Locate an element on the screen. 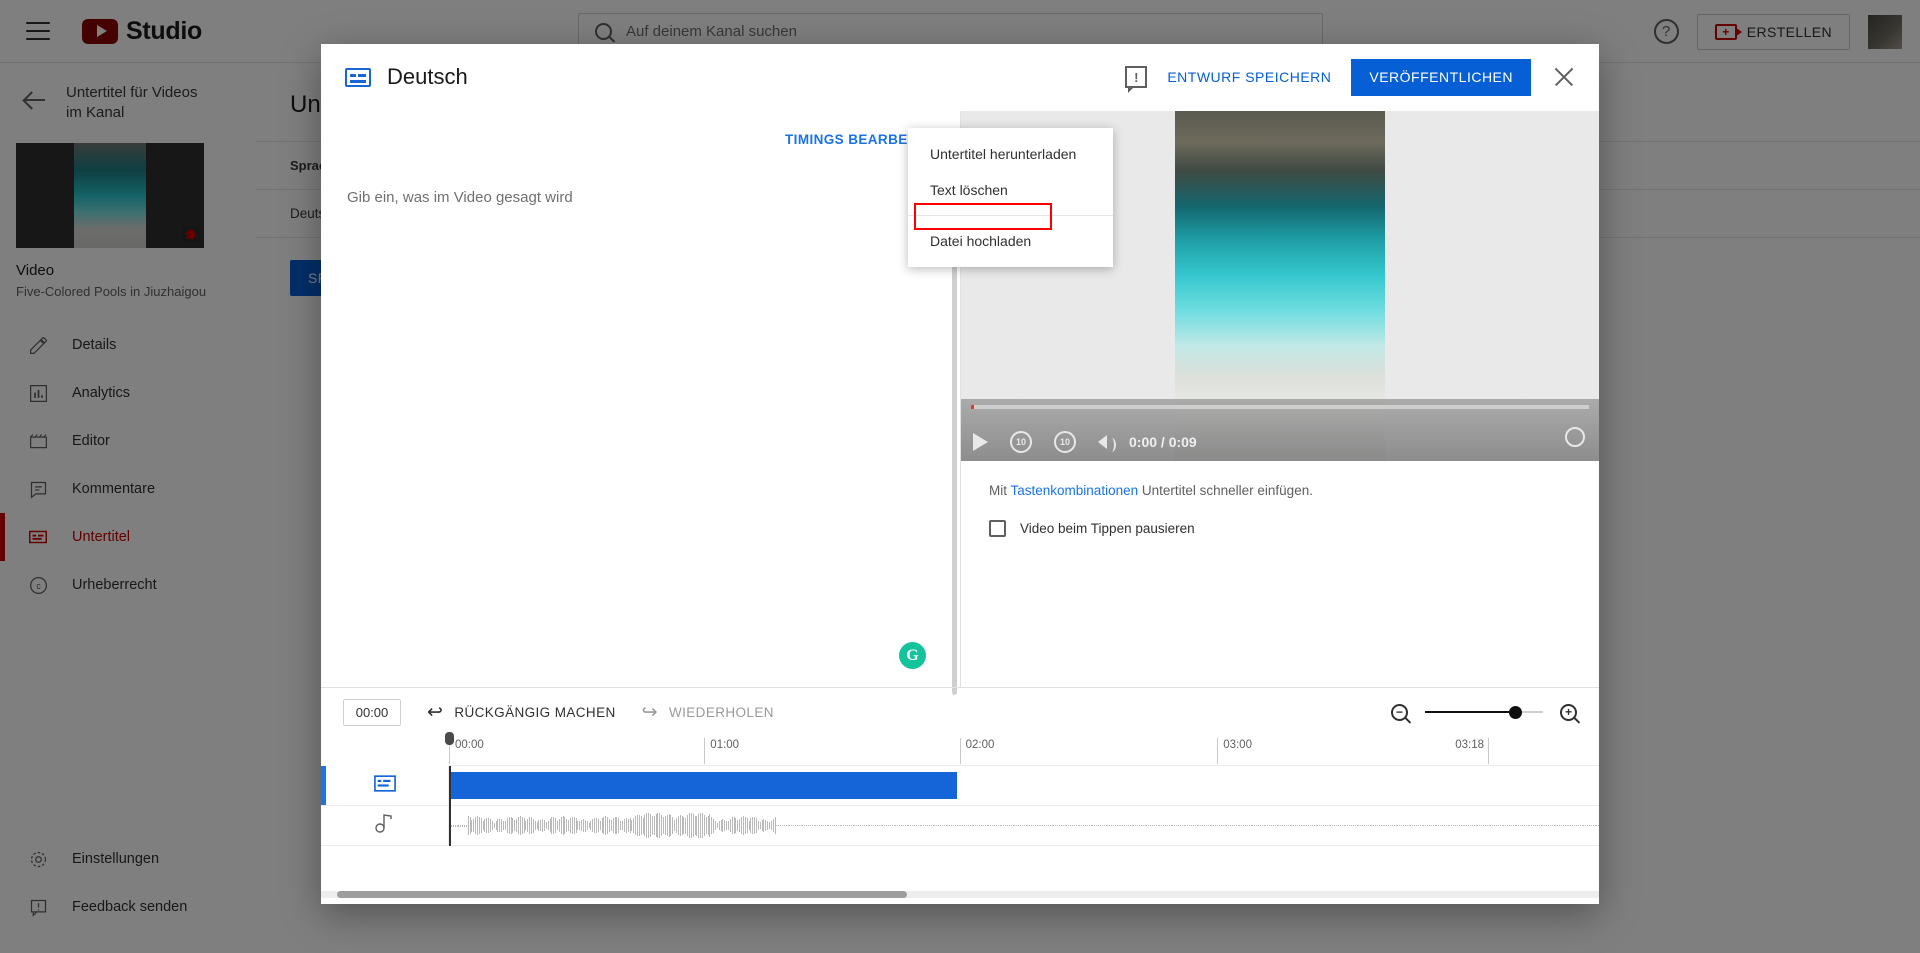  close-icon is located at coordinates (1564, 77).